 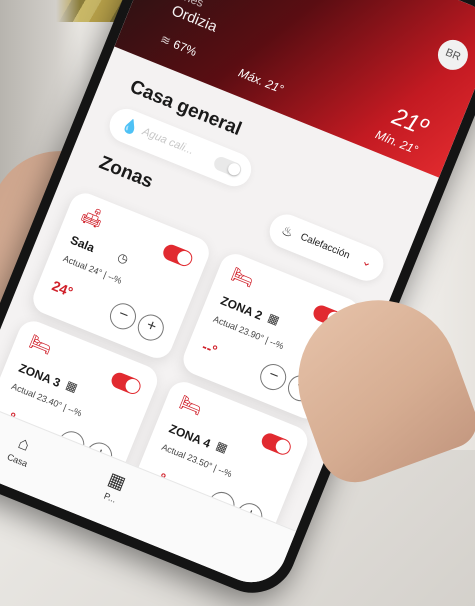 What do you see at coordinates (367, 262) in the screenshot?
I see `chevron-down-icon: ⌄` at bounding box center [367, 262].